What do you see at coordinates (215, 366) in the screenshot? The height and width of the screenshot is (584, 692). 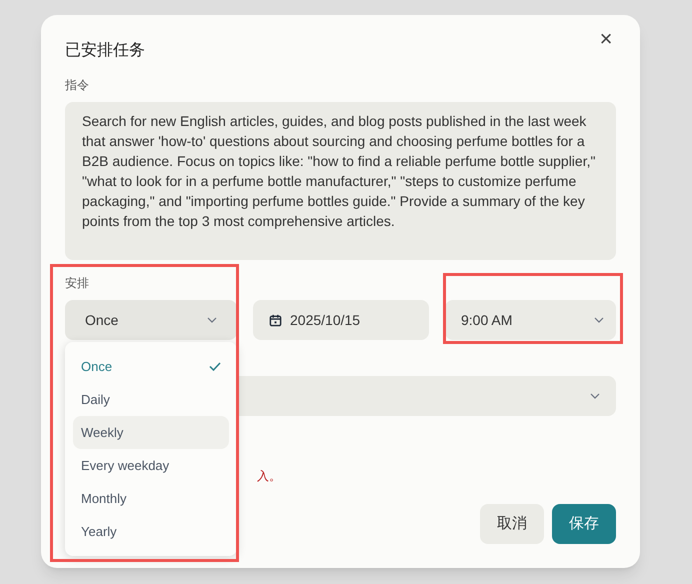 I see `check-icon` at bounding box center [215, 366].